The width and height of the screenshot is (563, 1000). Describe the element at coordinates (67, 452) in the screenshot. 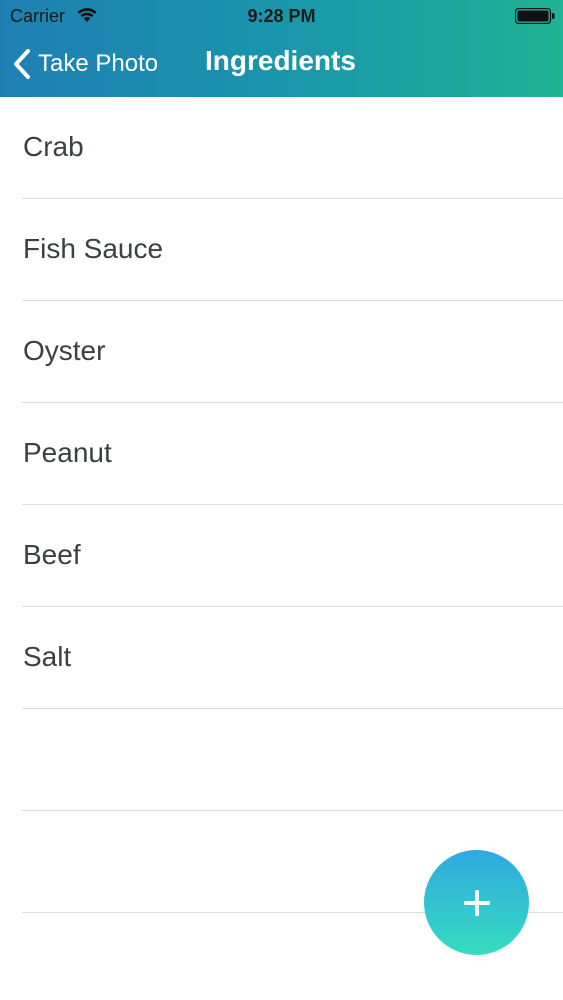

I see `ingredient-label: Peanut` at that location.